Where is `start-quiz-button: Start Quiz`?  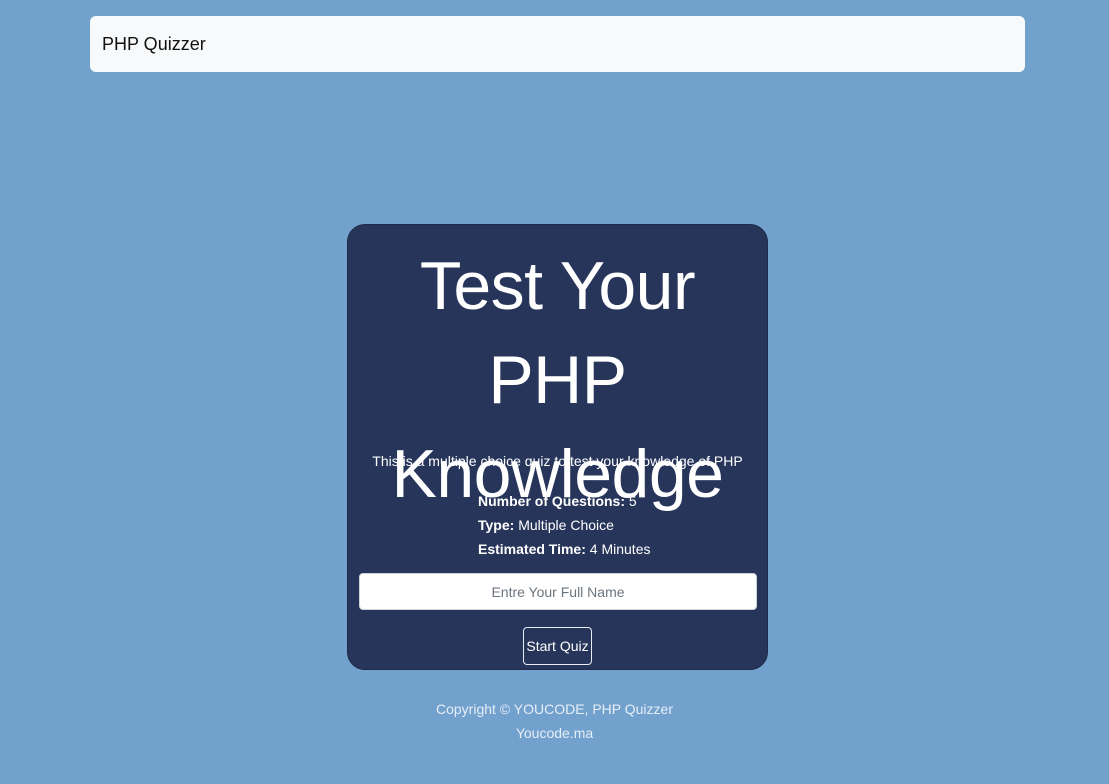 start-quiz-button: Start Quiz is located at coordinates (557, 646).